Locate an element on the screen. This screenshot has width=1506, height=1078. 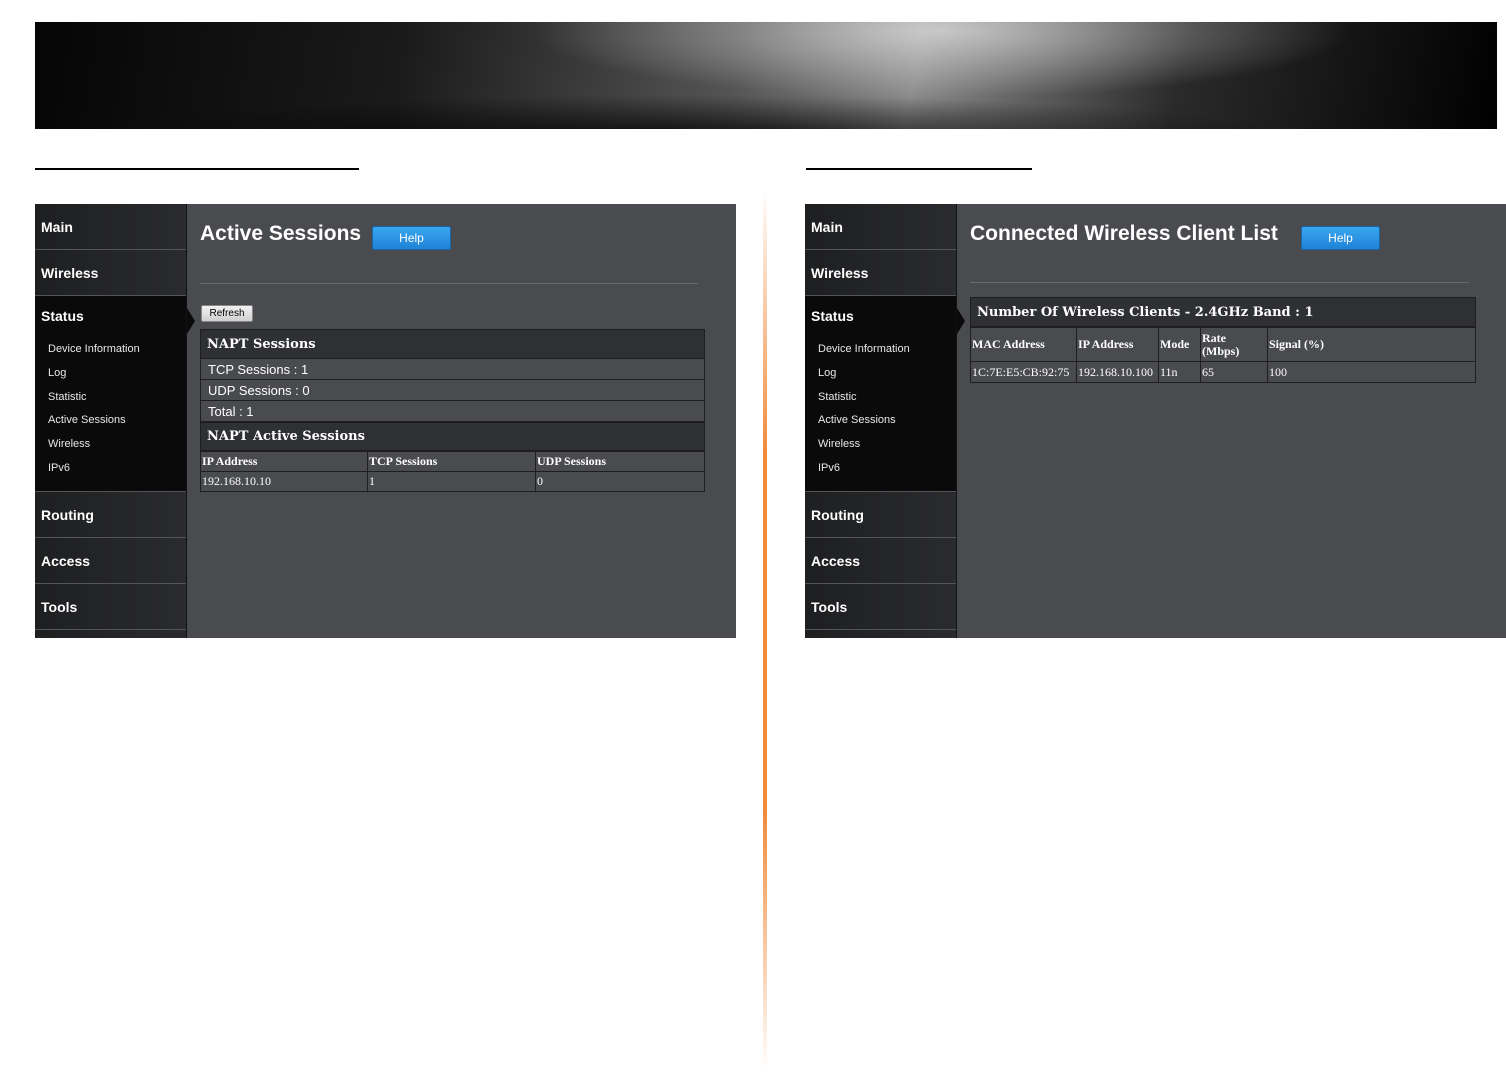
tcp-sessions-row: TCP Sessions : 1 is located at coordinates (452, 369).